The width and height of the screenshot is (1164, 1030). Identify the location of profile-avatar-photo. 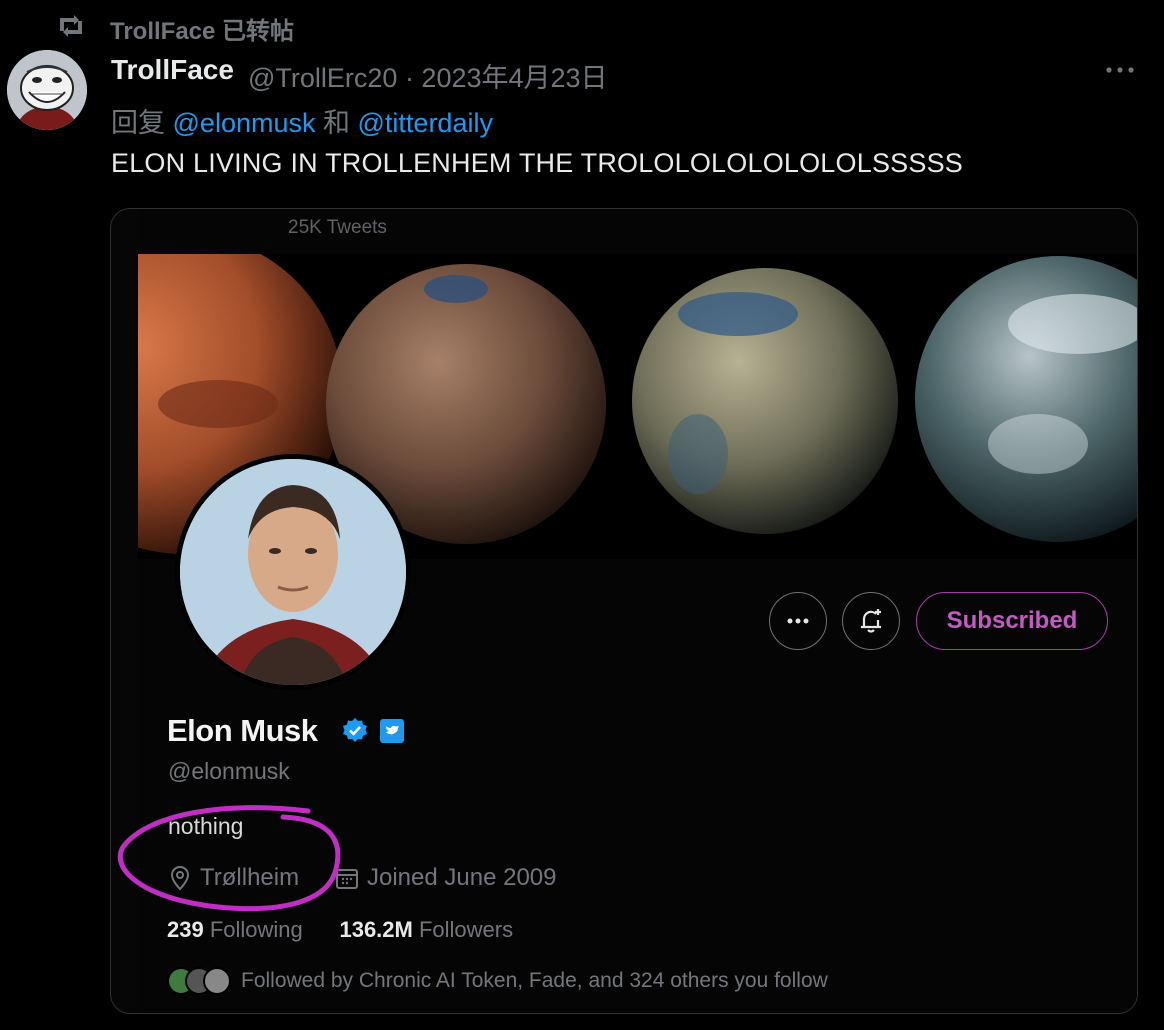
(293, 572).